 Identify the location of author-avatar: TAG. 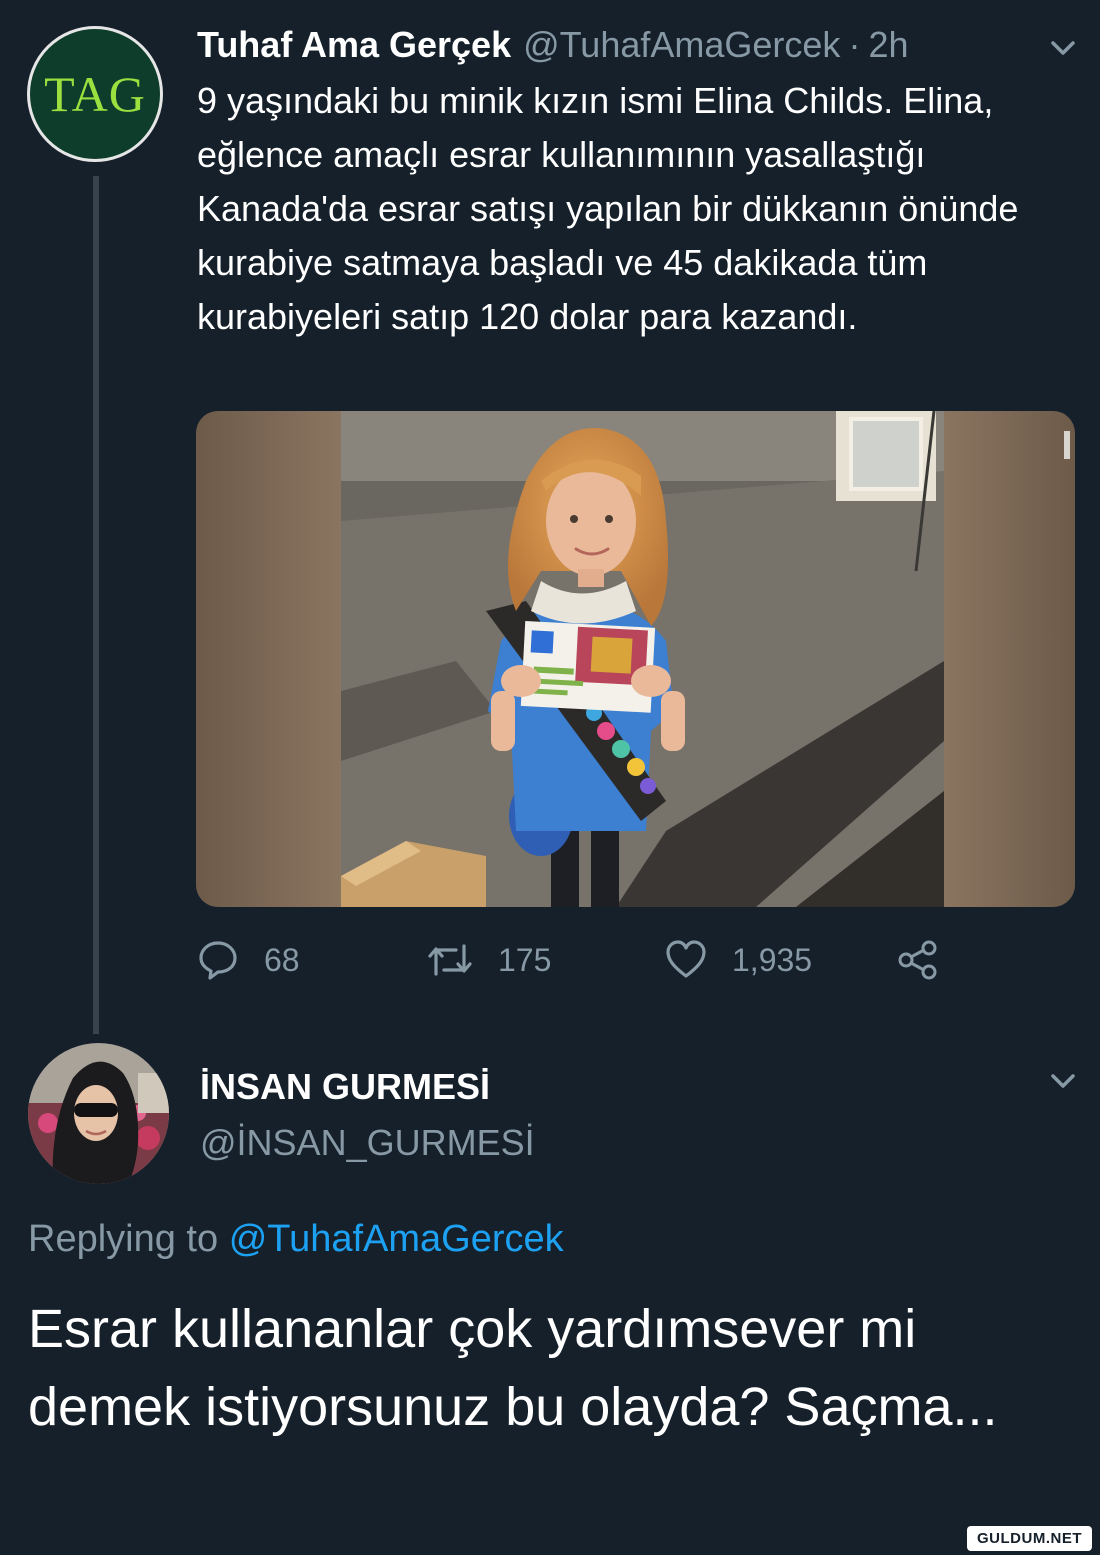
(95, 94).